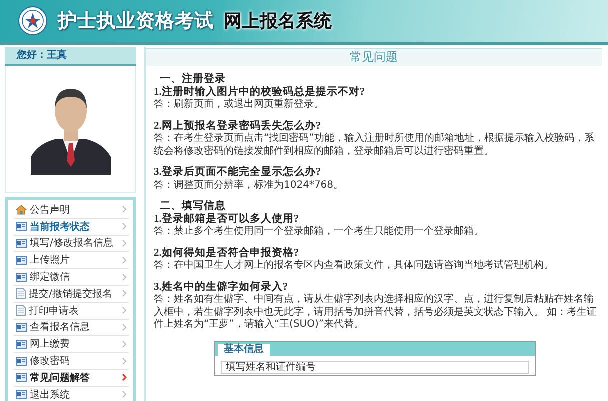  I want to click on menu-item: 绑定微信, so click(71, 277).